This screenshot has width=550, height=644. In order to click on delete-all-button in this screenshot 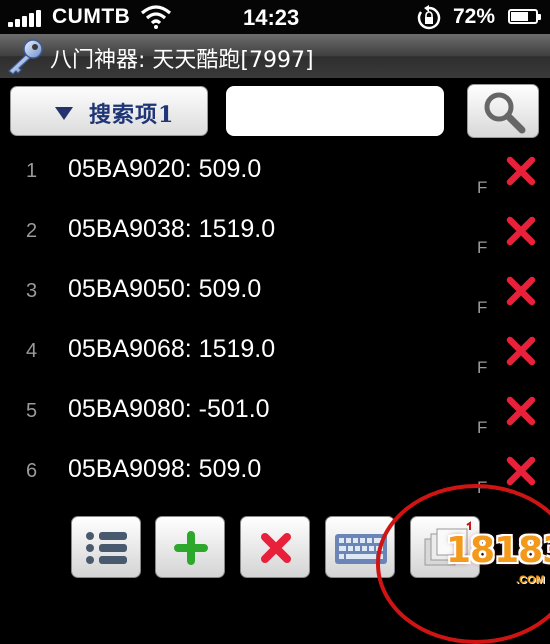, I will do `click(275, 547)`.